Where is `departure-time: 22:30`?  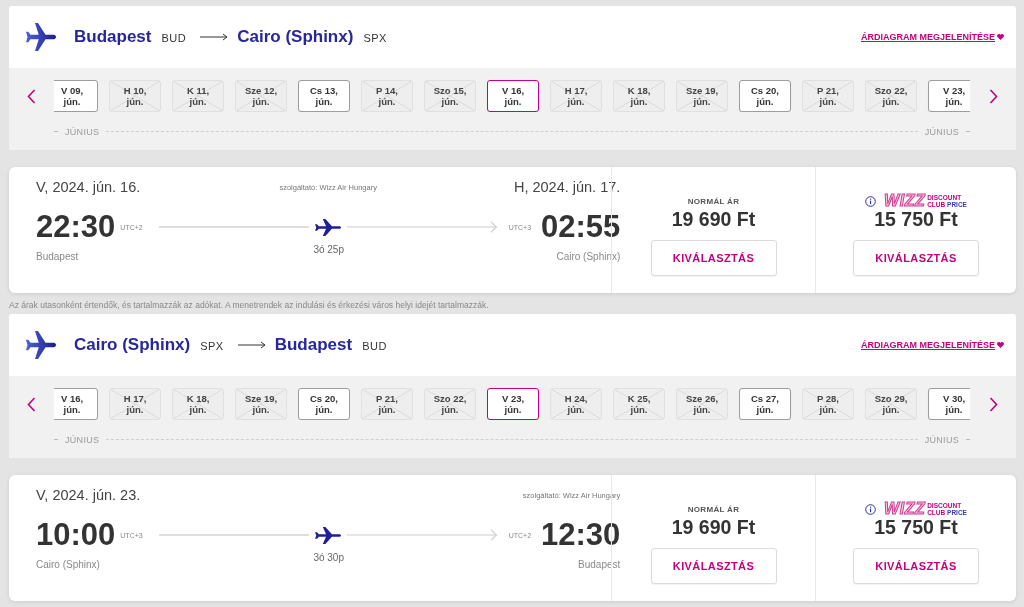 departure-time: 22:30 is located at coordinates (76, 227).